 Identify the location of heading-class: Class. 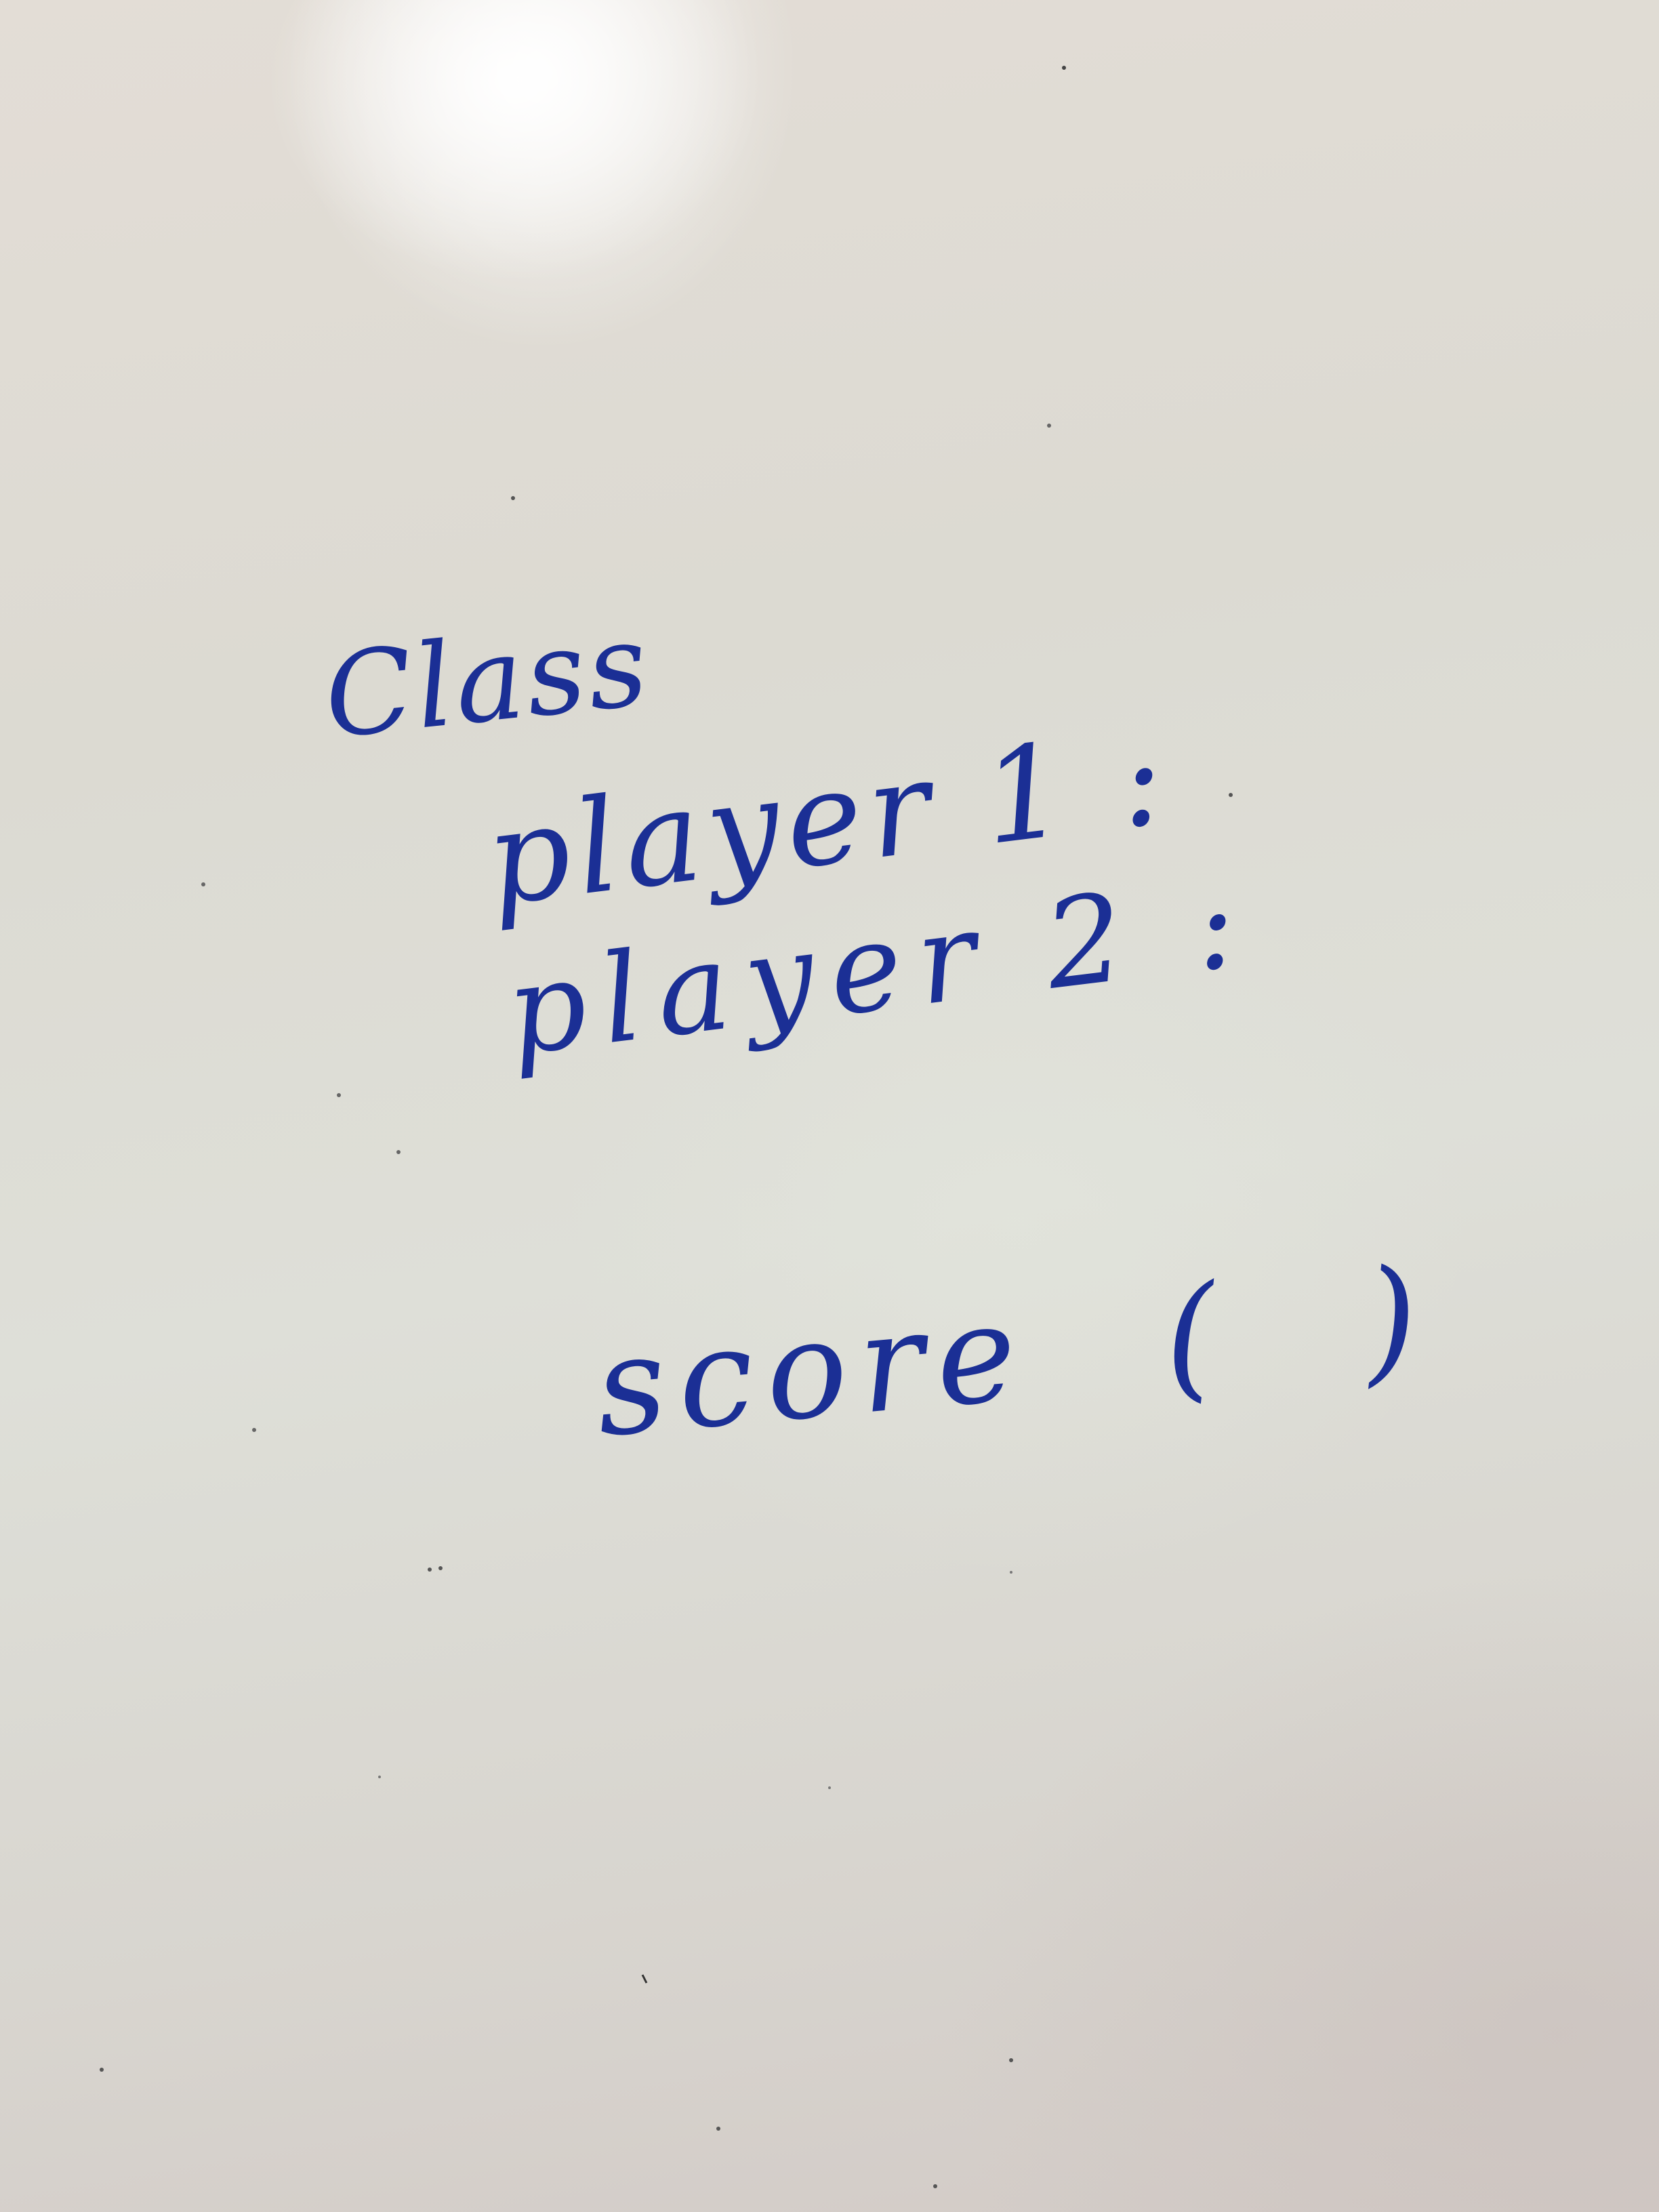
(487, 681).